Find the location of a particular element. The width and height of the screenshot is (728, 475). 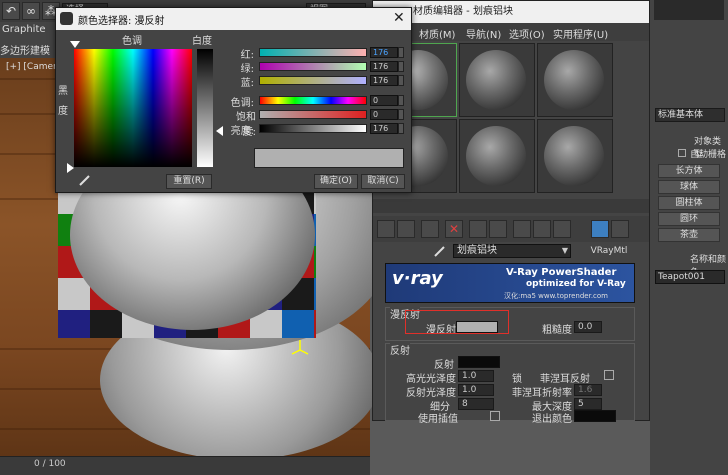

current-color-preview is located at coordinates (329, 158).